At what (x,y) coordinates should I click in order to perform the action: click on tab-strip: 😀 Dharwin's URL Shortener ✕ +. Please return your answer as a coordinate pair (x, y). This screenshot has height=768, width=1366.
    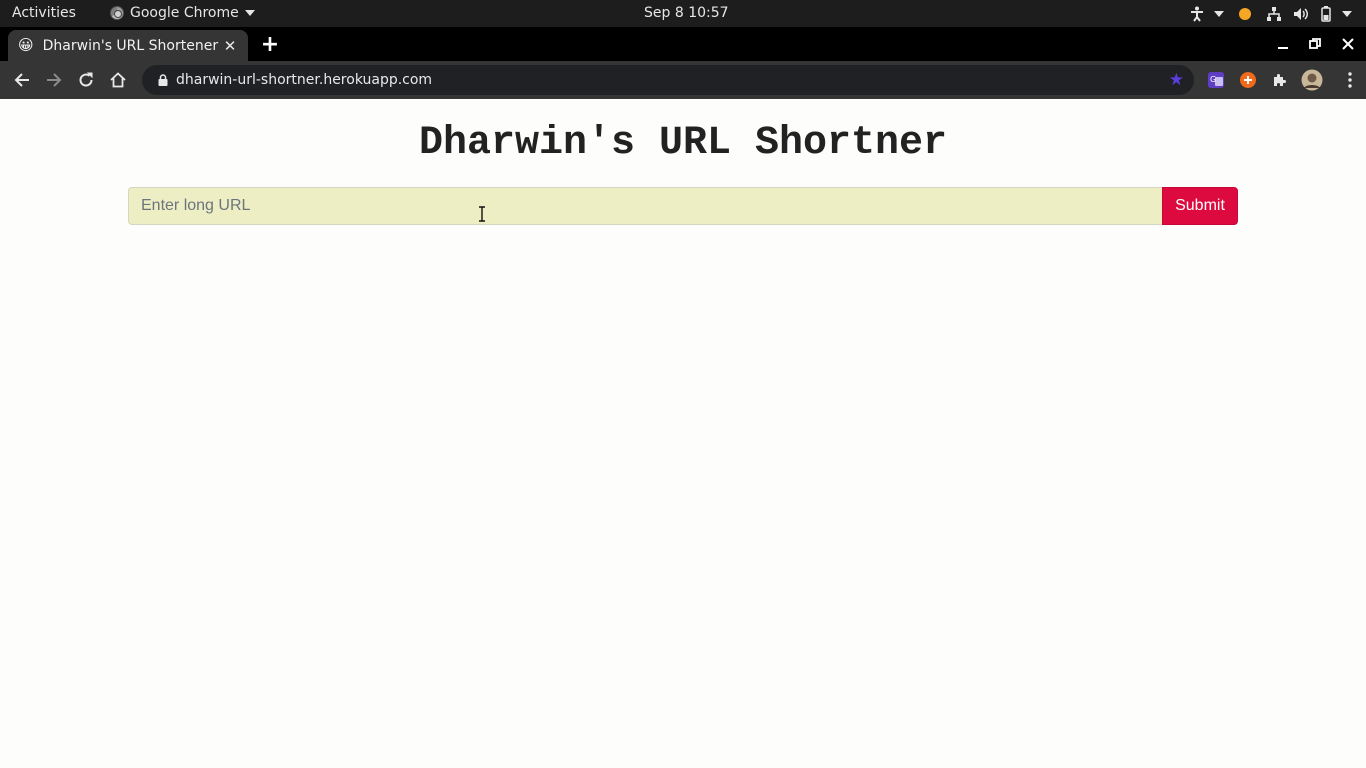
    Looking at the image, I should click on (683, 44).